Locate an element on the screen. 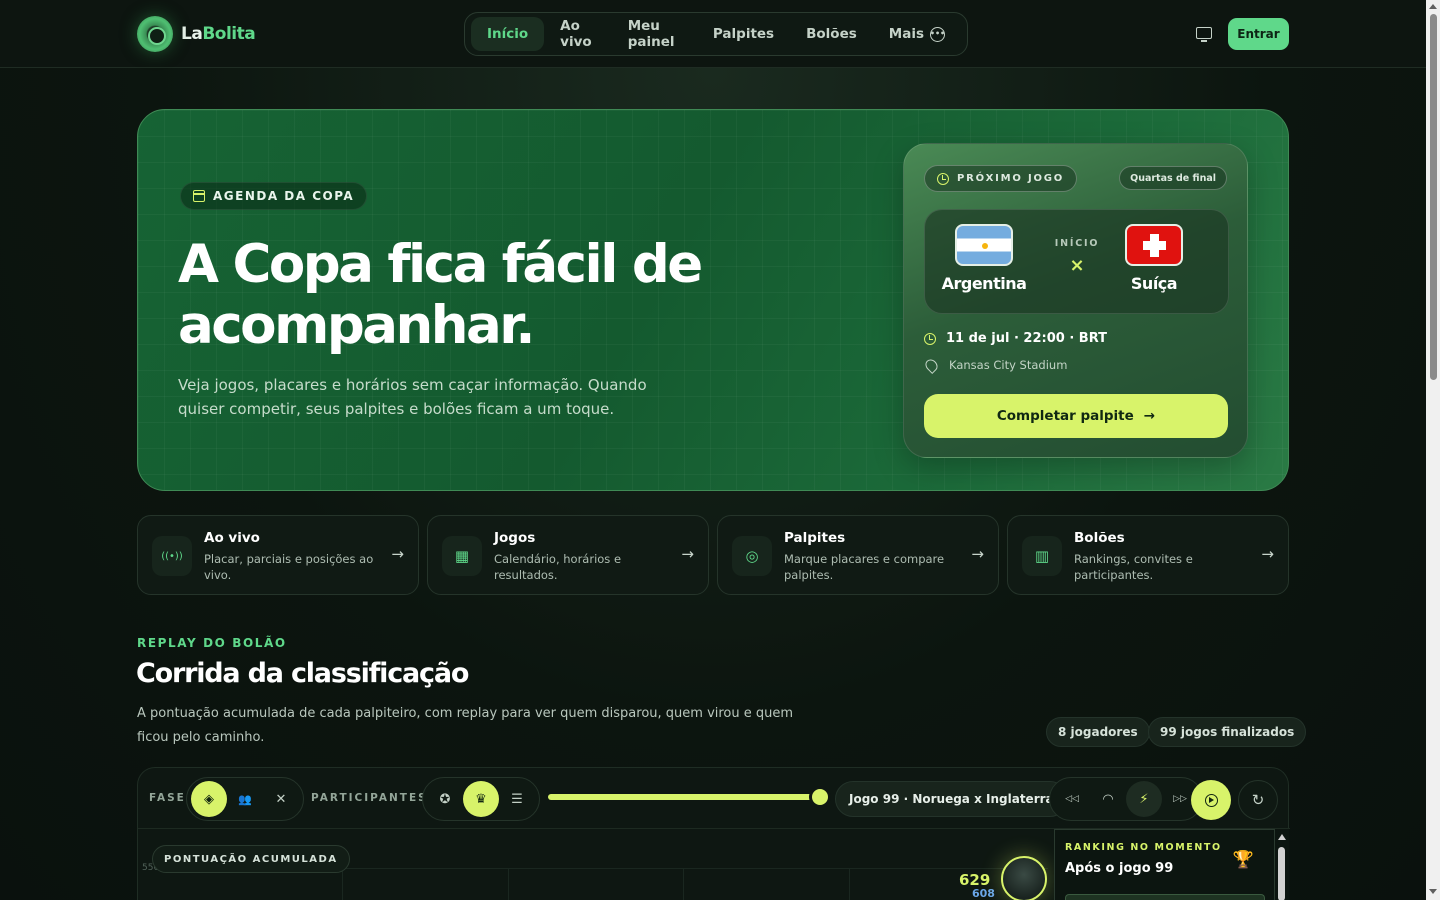 Image resolution: width=1440 pixels, height=900 pixels. players-count-badge: 8 jogadores is located at coordinates (1098, 732).